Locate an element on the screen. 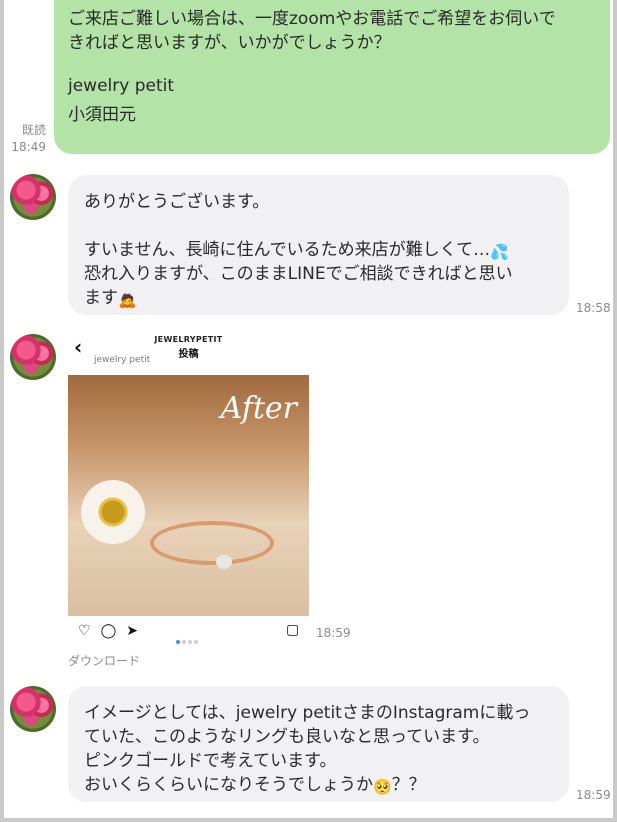 The width and height of the screenshot is (617, 822). comment-icon: ◯ is located at coordinates (108, 631).